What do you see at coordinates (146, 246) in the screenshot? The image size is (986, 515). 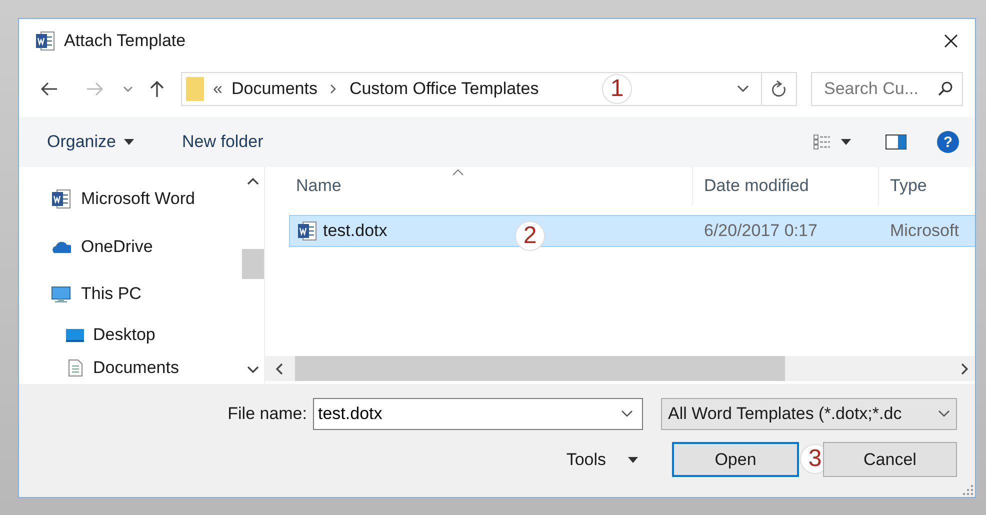 I see `nav-item: OneDrive` at bounding box center [146, 246].